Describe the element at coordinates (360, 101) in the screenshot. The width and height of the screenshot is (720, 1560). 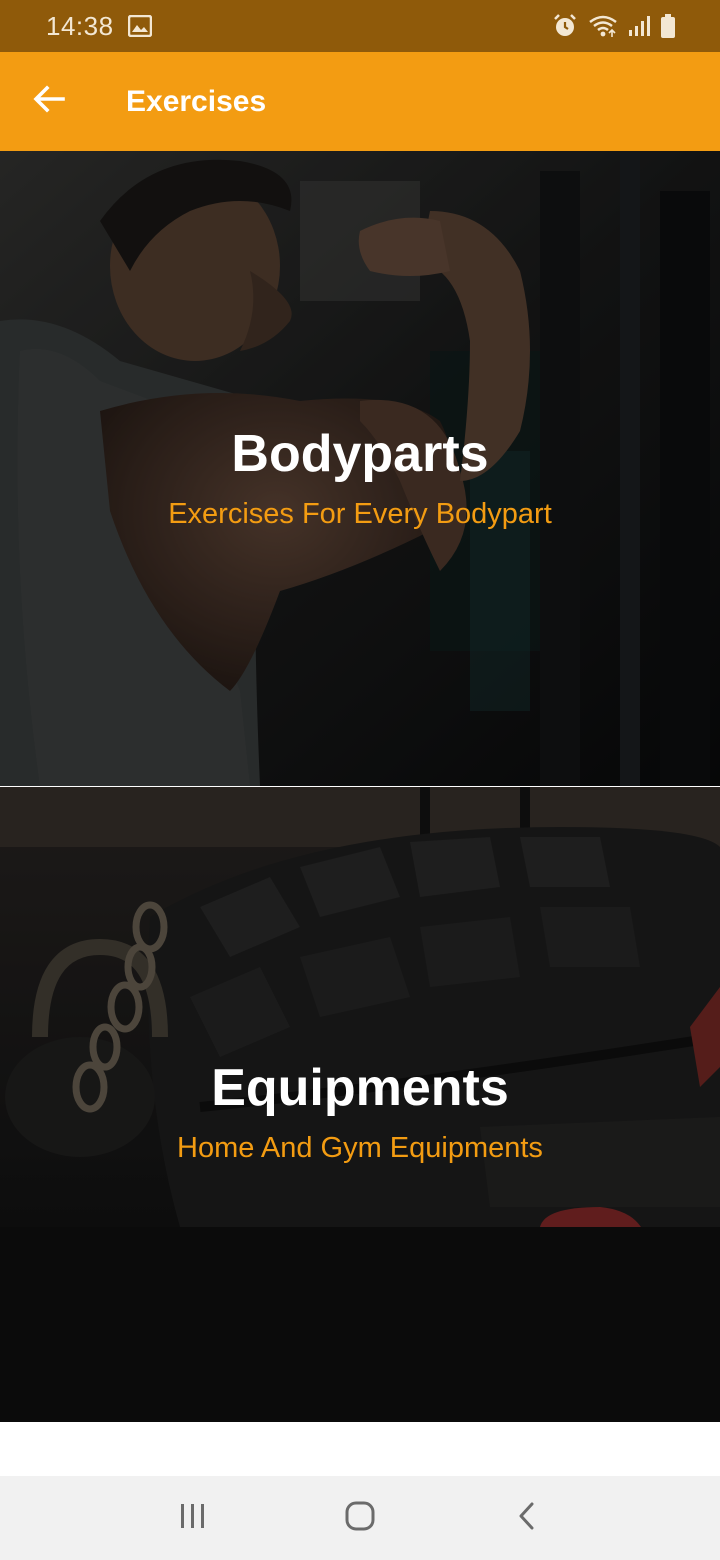
I see `app-bar: Exercises` at that location.